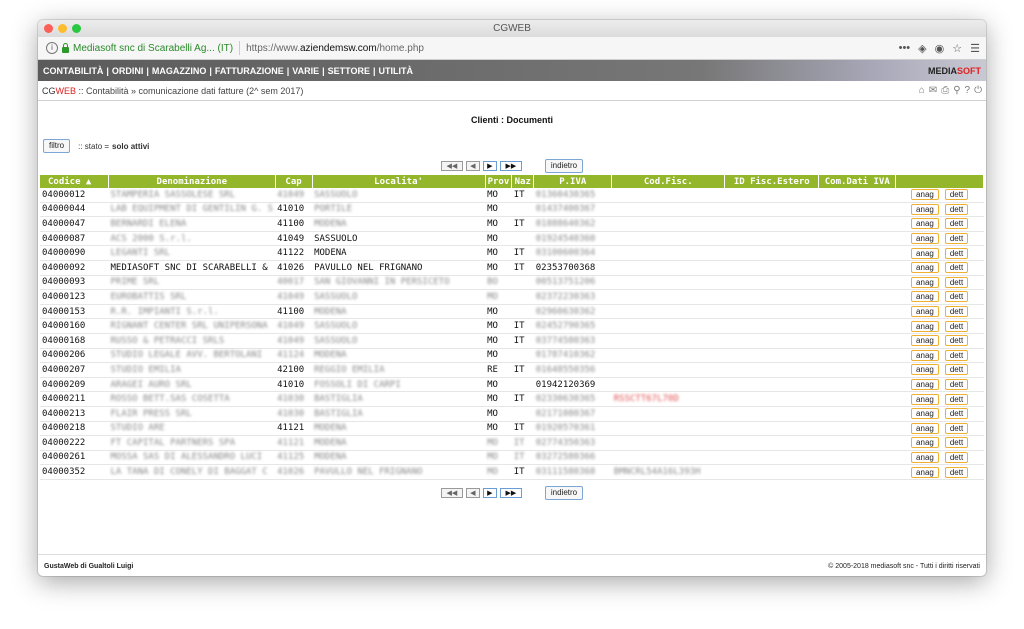 This screenshot has height=629, width=1024. I want to click on print-icon: ⎙, so click(945, 90).